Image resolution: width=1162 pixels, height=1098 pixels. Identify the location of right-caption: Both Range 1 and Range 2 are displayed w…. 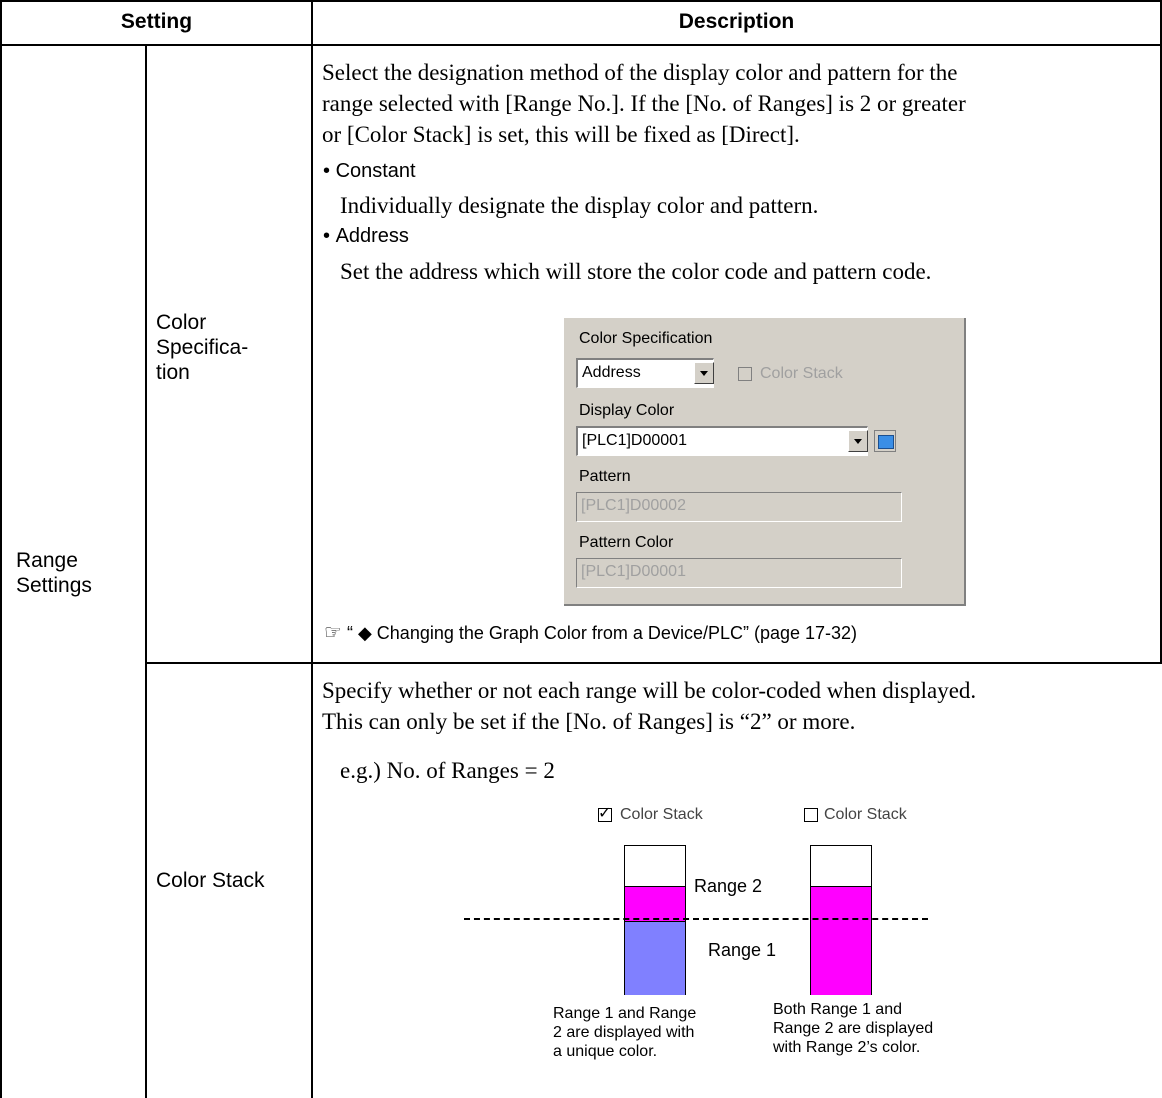
(853, 1028).